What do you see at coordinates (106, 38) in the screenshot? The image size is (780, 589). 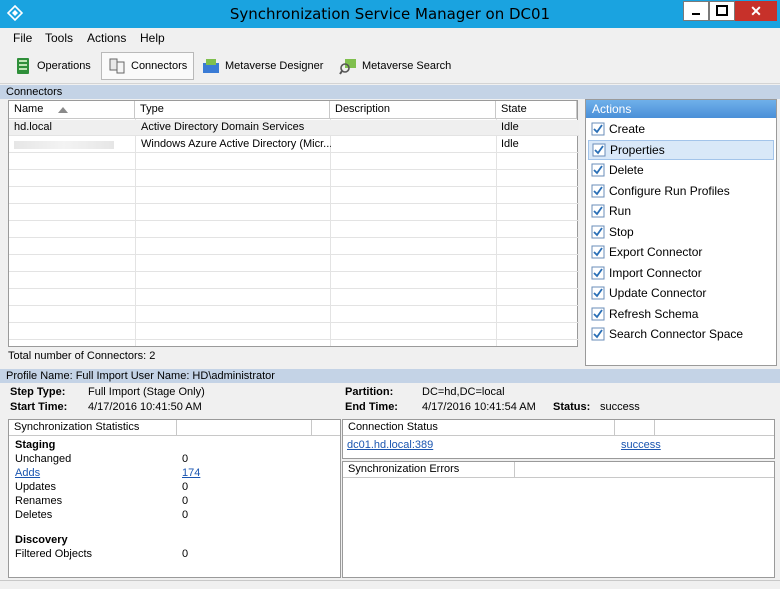 I see `menu-actions: Actions` at bounding box center [106, 38].